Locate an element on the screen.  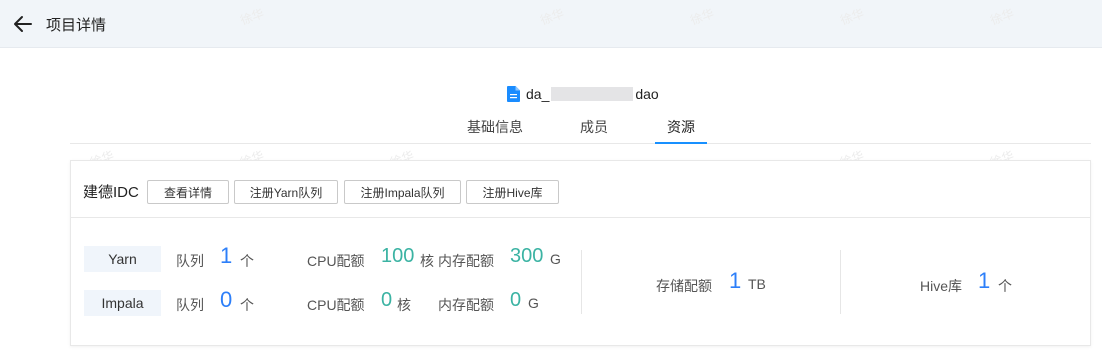
tab-resources: 资源 is located at coordinates (681, 127).